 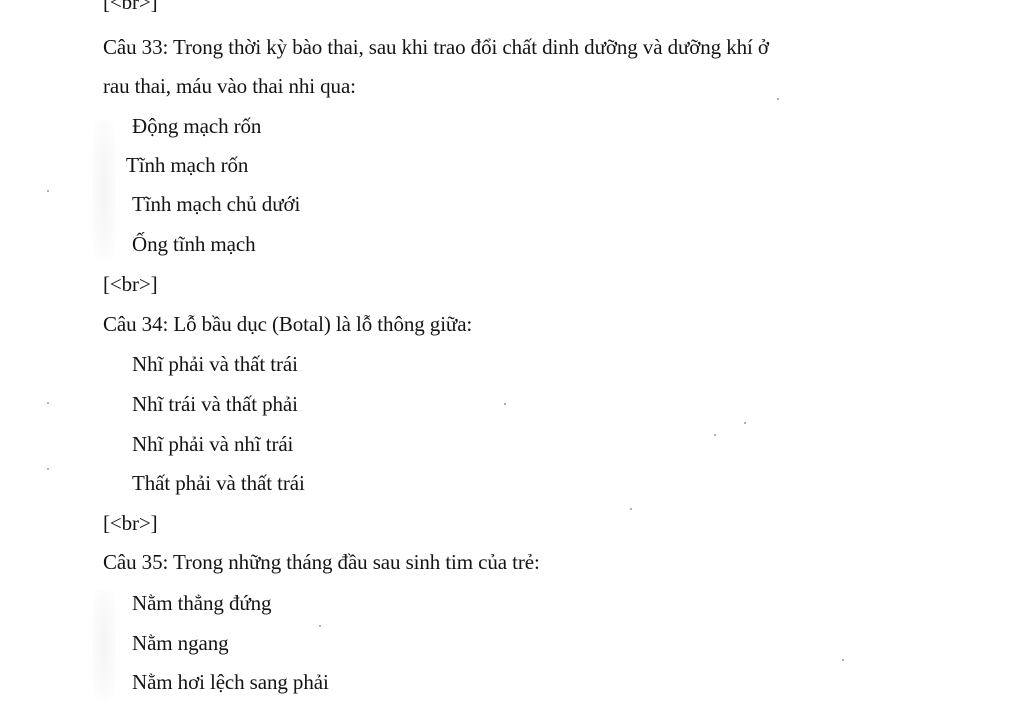 I want to click on answer-option: Ống tĩnh mạch, so click(x=194, y=244).